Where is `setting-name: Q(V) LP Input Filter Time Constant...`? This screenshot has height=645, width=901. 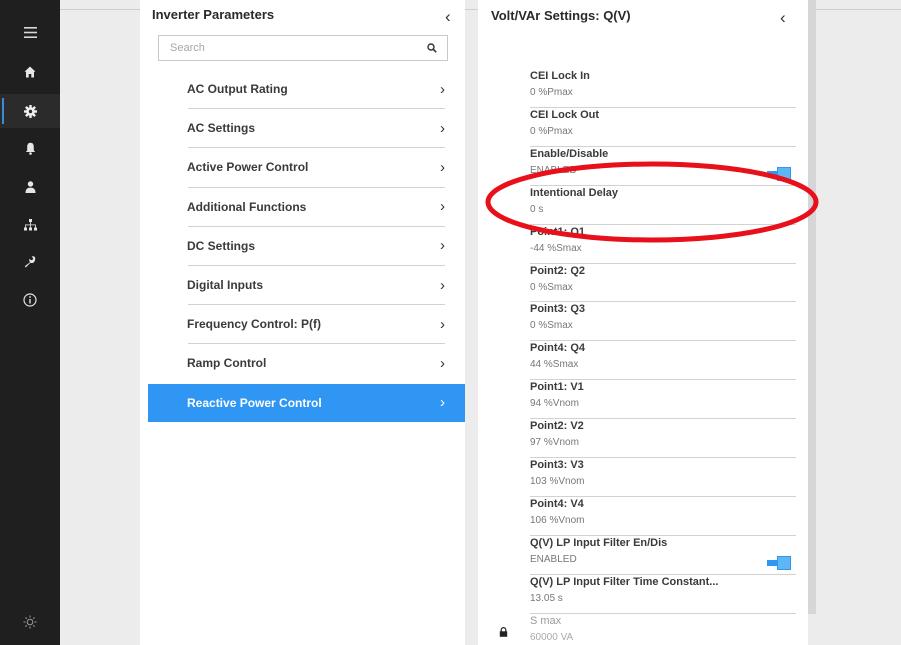
setting-name: Q(V) LP Input Filter Time Constant... is located at coordinates (624, 581).